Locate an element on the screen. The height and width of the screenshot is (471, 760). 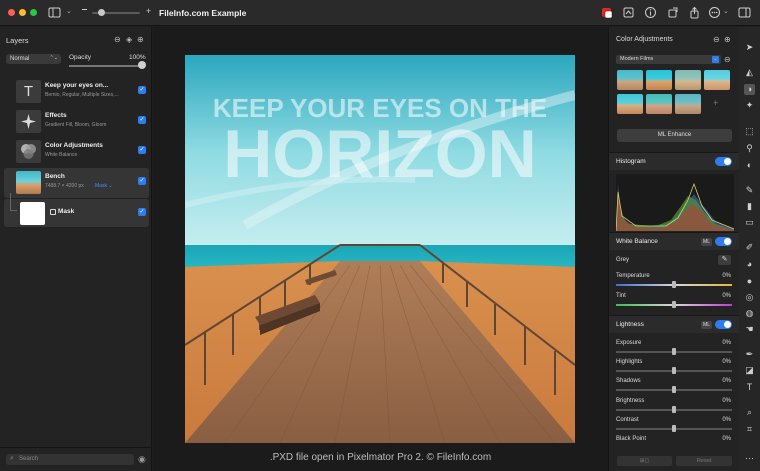
window-title: FileInfo.com Example is located at coordinates (203, 13).